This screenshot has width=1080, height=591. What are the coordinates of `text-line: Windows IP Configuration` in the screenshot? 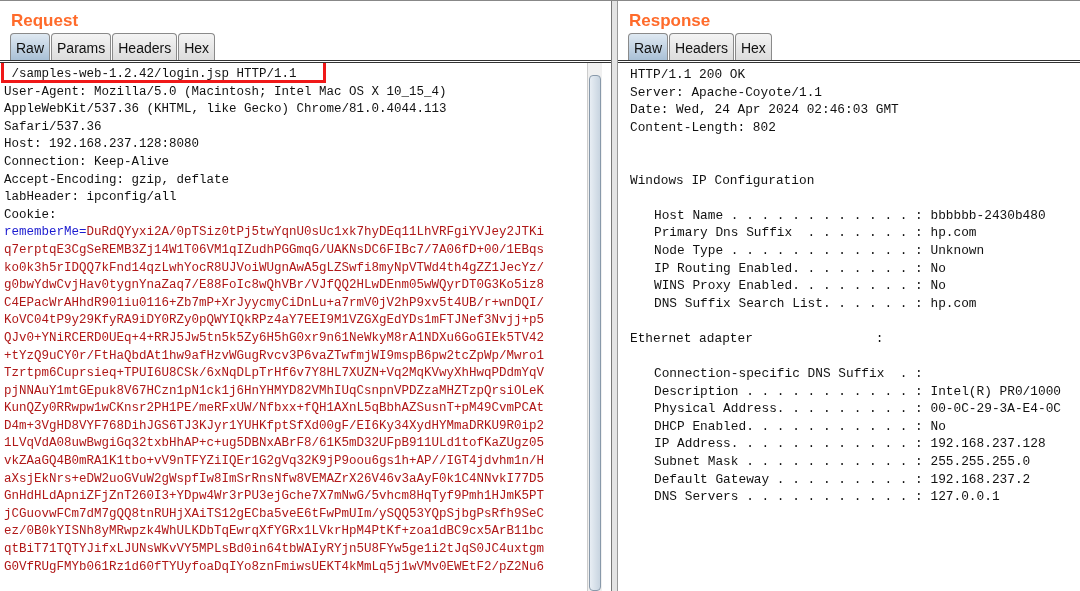 It's located at (723, 180).